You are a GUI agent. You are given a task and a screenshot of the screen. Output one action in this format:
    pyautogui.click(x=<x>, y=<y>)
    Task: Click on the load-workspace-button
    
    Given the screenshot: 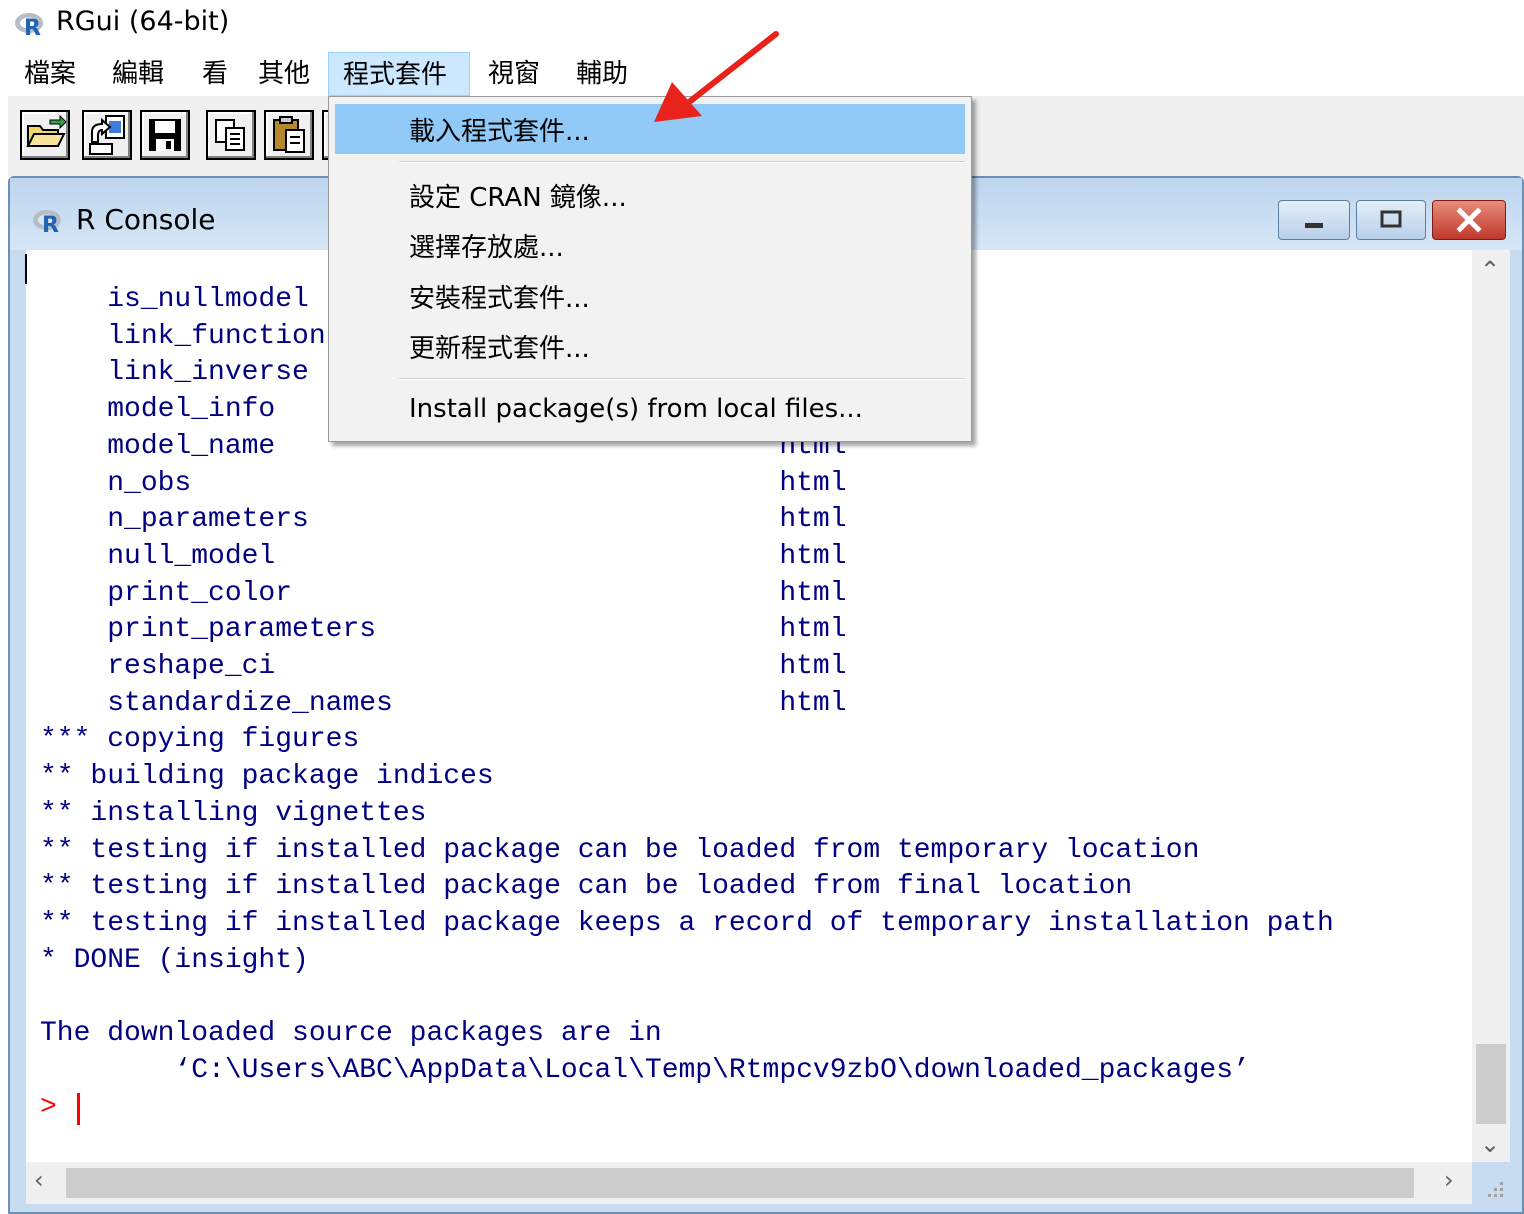 What is the action you would take?
    pyautogui.click(x=107, y=135)
    